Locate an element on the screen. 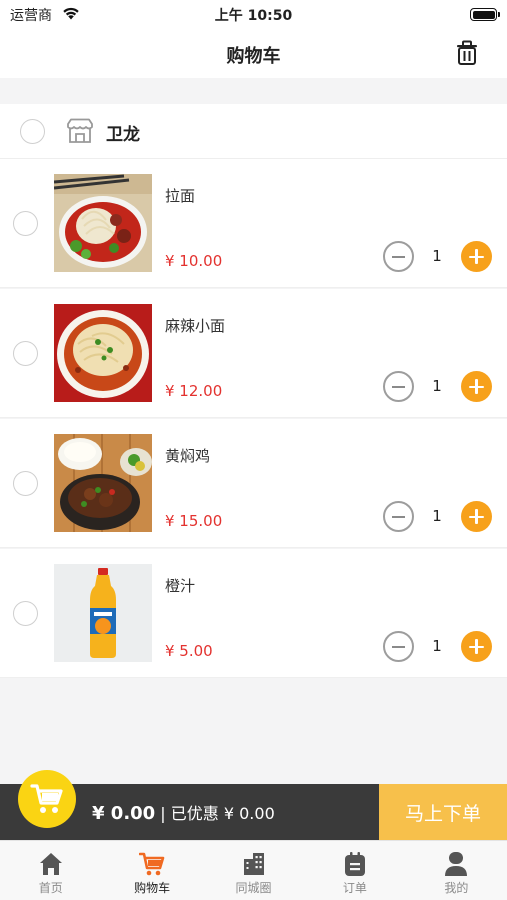 This screenshot has height=900, width=507. status-bar: 运营商 上午 10:50 is located at coordinates (253, 15).